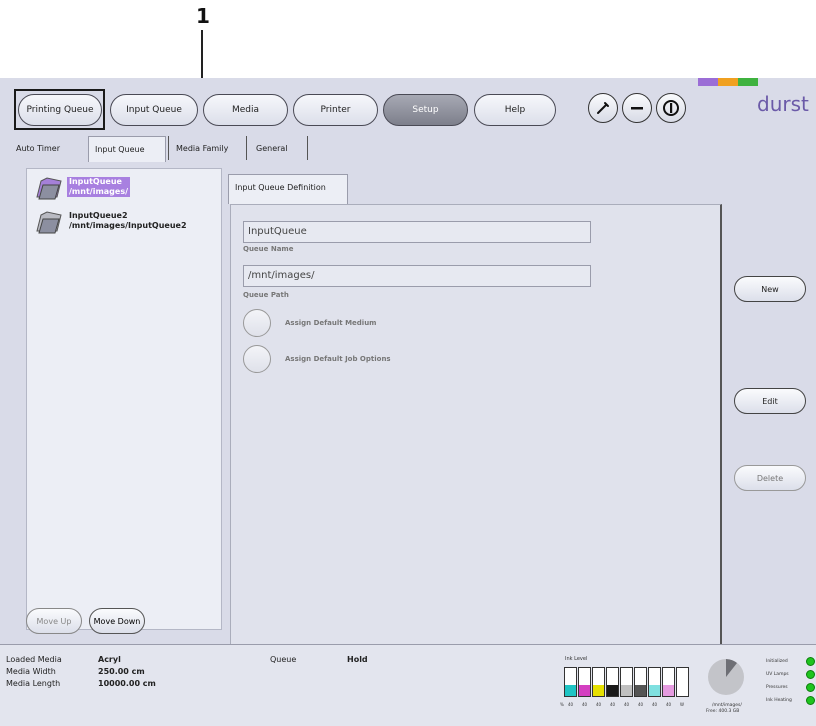 Image resolution: width=816 pixels, height=726 pixels. What do you see at coordinates (748, 82) in the screenshot?
I see `brand-bar-green` at bounding box center [748, 82].